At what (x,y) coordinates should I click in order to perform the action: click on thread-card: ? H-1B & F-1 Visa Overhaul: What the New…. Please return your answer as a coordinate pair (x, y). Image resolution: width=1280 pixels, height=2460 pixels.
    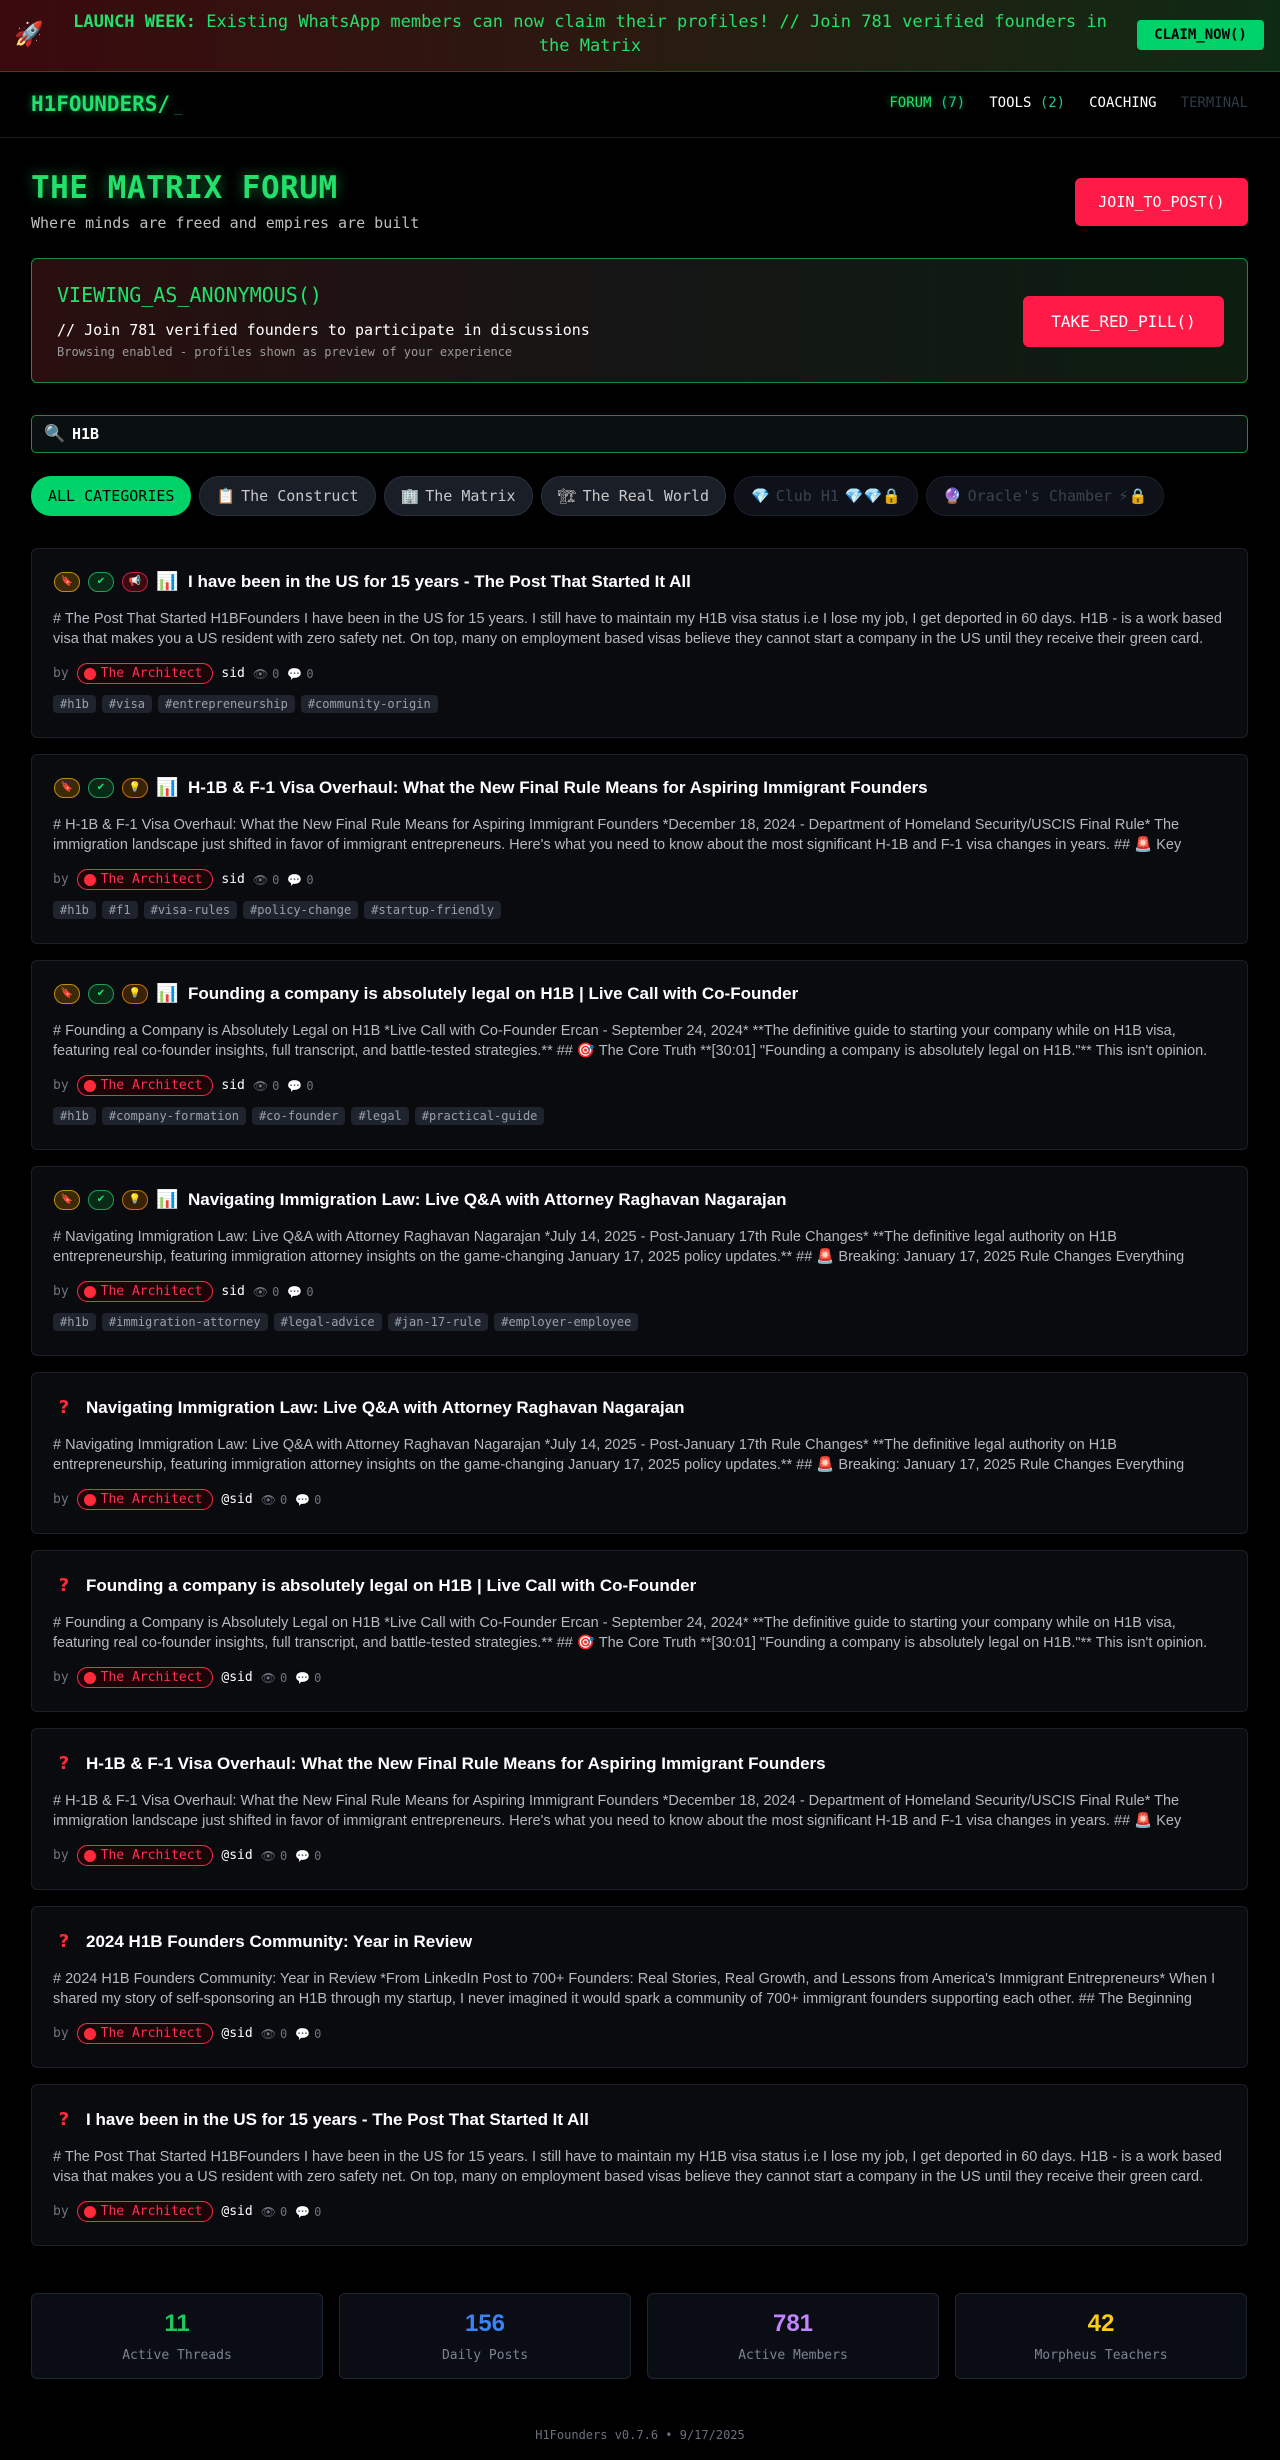
    Looking at the image, I should click on (639, 1809).